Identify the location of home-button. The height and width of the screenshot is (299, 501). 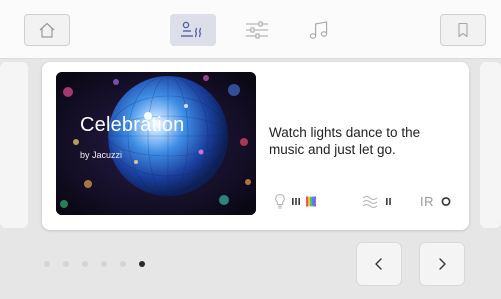
(47, 30).